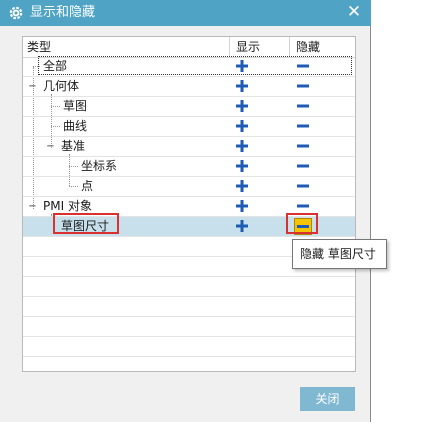 The image size is (433, 422). What do you see at coordinates (189, 47) in the screenshot?
I see `grid-header: 类型 显示 隐藏` at bounding box center [189, 47].